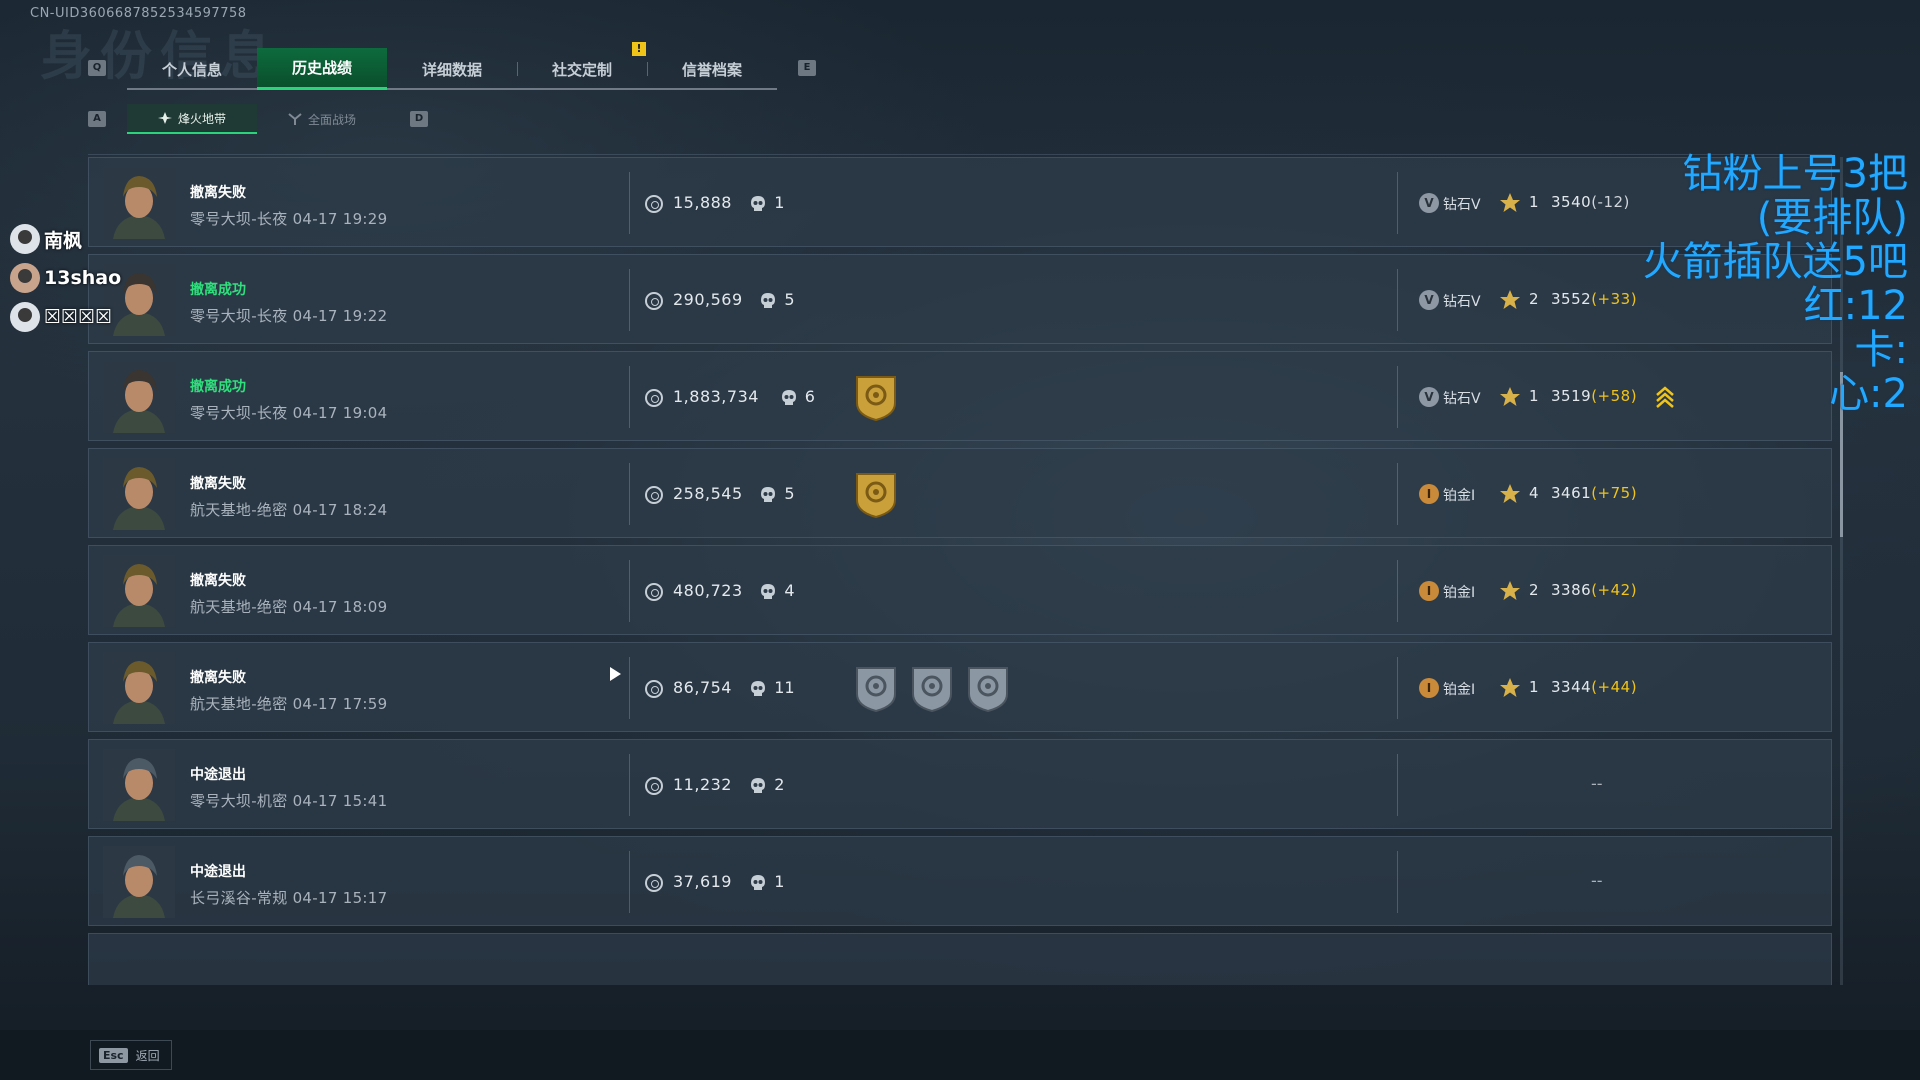  What do you see at coordinates (1795, 174) in the screenshot?
I see `overlay-line: 钻粉上号3把` at bounding box center [1795, 174].